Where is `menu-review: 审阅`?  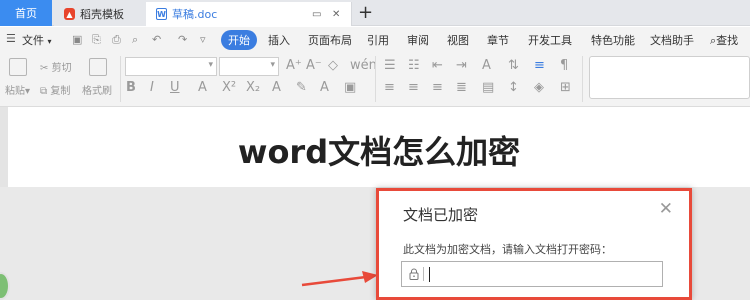
menu-review: 审阅 is located at coordinates (418, 40).